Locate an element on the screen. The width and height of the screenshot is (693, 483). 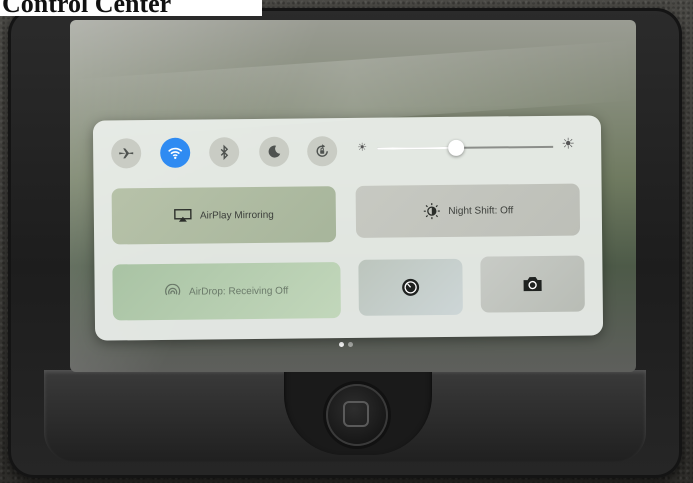
night-shift-icon is located at coordinates (431, 211).